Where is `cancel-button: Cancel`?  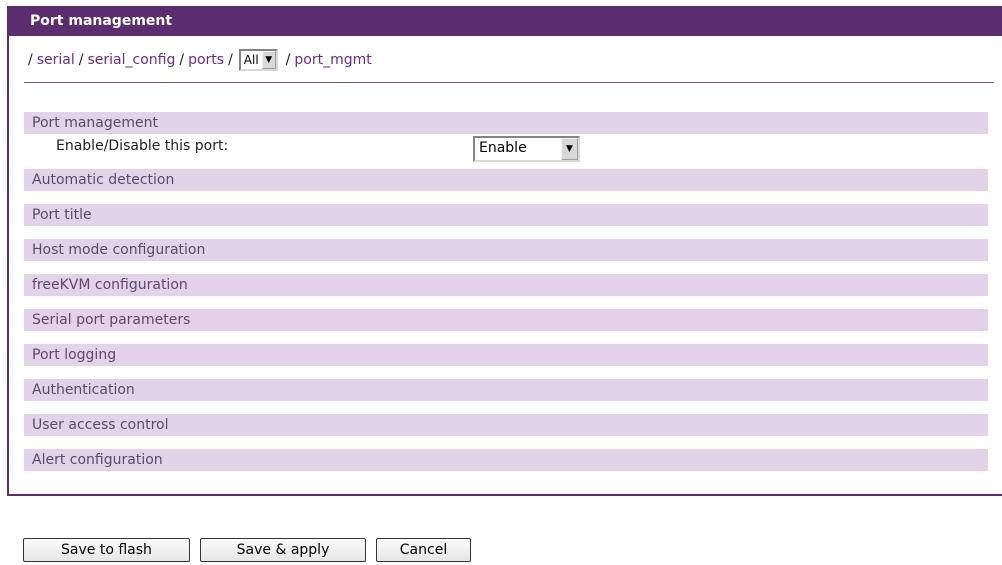
cancel-button: Cancel is located at coordinates (423, 550).